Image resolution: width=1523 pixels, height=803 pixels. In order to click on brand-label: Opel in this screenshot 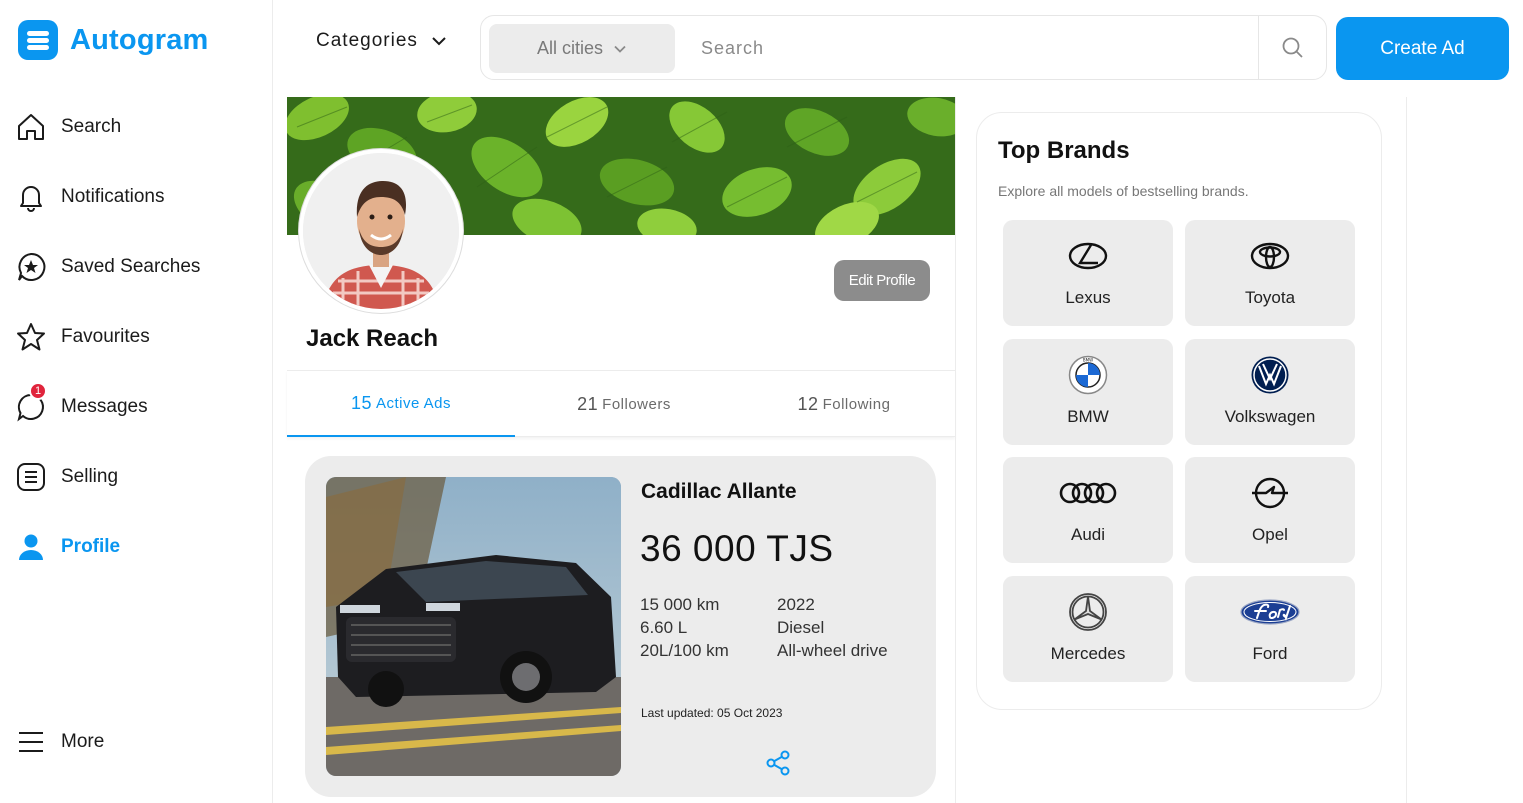, I will do `click(1270, 534)`.